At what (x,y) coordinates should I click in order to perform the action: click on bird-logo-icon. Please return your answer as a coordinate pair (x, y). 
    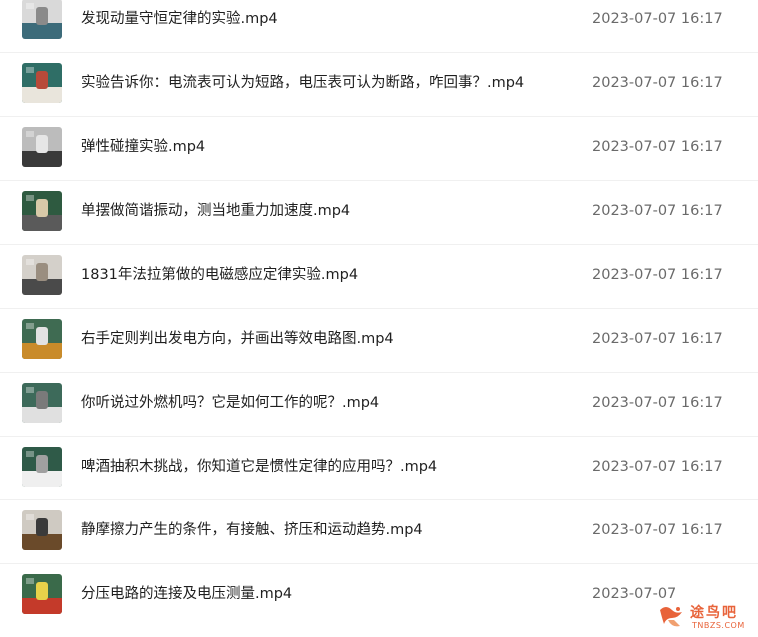
    Looking at the image, I should click on (671, 617).